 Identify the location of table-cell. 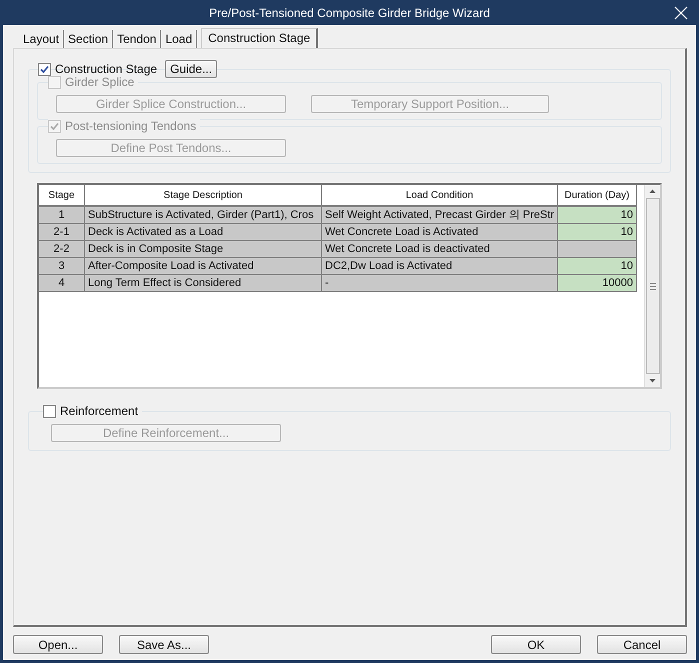
(597, 249).